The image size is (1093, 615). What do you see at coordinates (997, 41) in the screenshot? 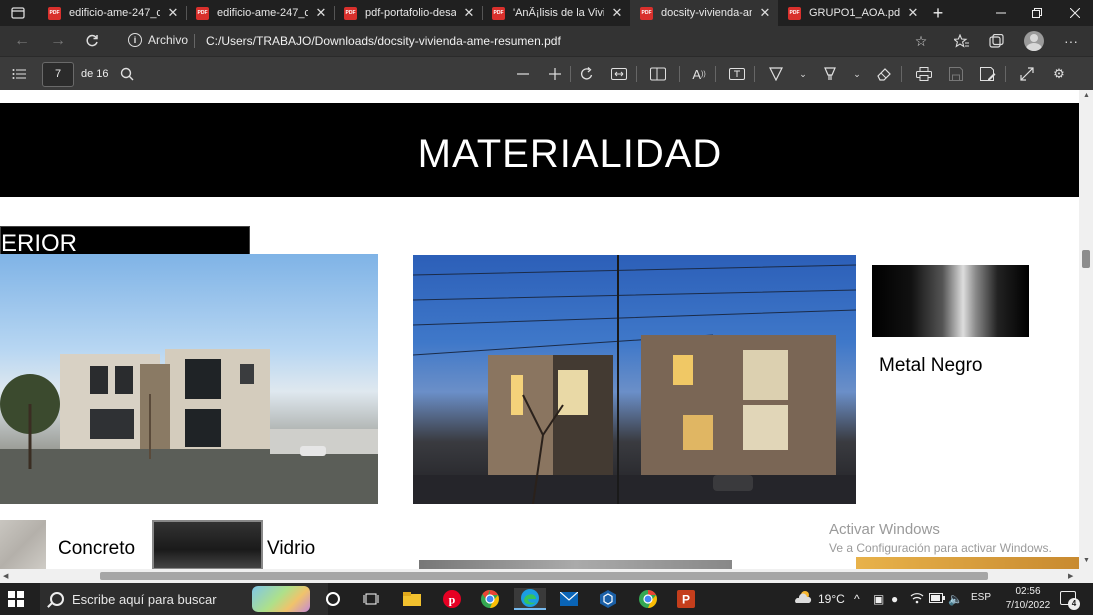
I see `collections-icon` at bounding box center [997, 41].